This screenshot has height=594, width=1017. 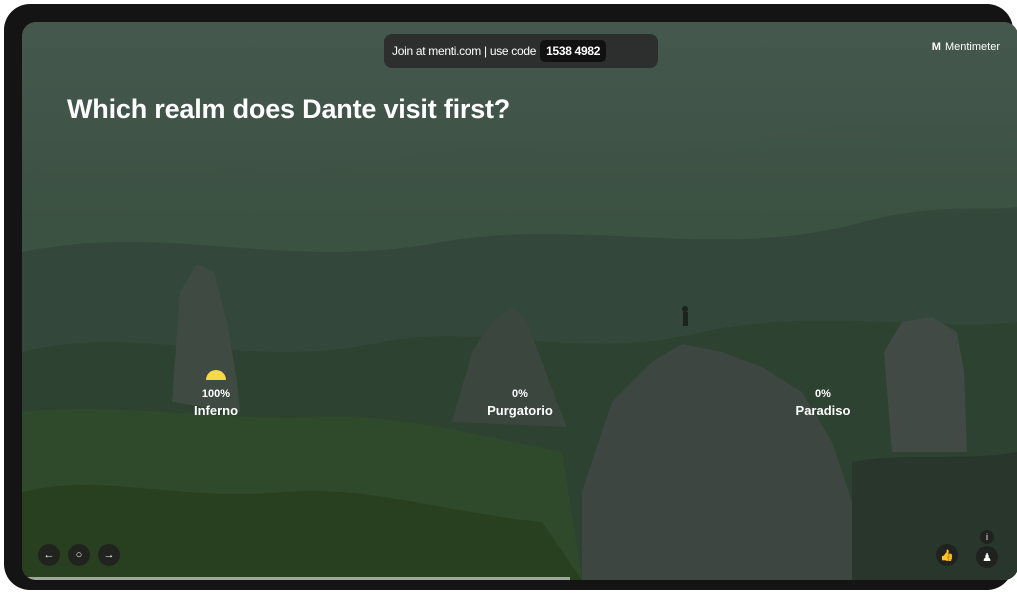 I want to click on info-icon: i, so click(x=987, y=537).